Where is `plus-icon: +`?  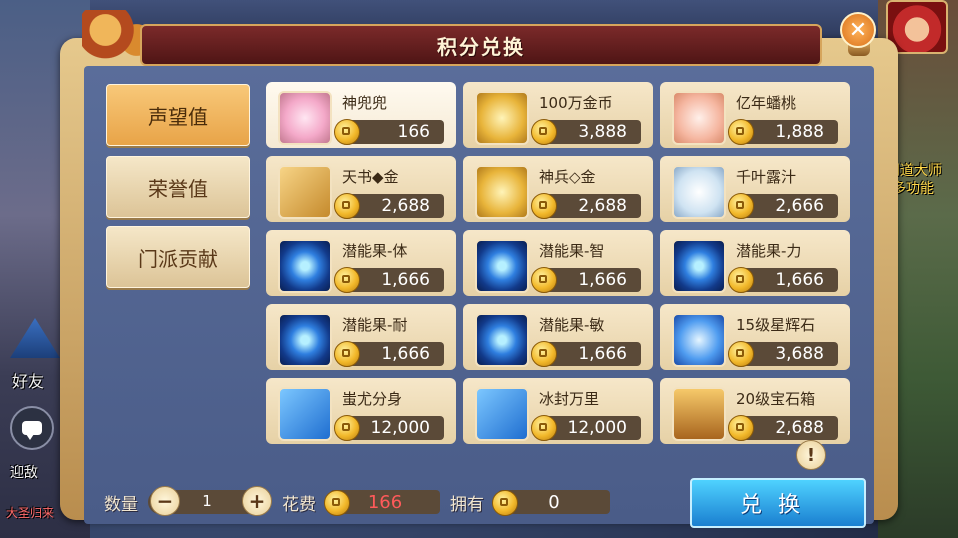
plus-icon: + is located at coordinates (257, 501).